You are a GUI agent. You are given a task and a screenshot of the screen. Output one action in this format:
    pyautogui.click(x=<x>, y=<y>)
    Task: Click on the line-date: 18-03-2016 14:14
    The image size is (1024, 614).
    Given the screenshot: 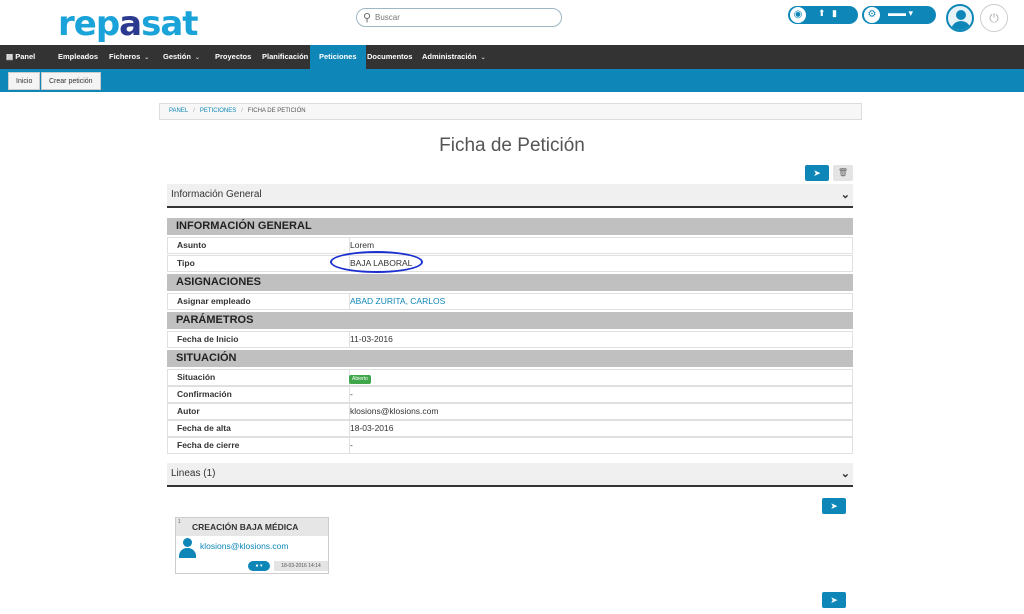 What is the action you would take?
    pyautogui.click(x=301, y=566)
    